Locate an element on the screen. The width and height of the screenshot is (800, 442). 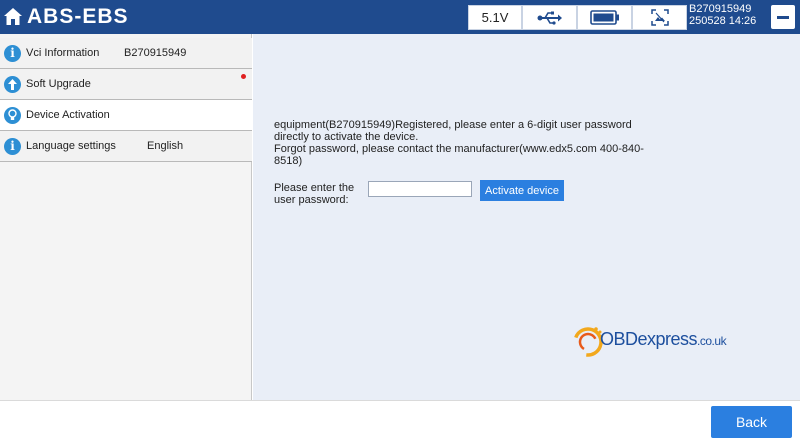
sidebar-item-soft-upgrade: Soft Upgrade is located at coordinates (126, 84).